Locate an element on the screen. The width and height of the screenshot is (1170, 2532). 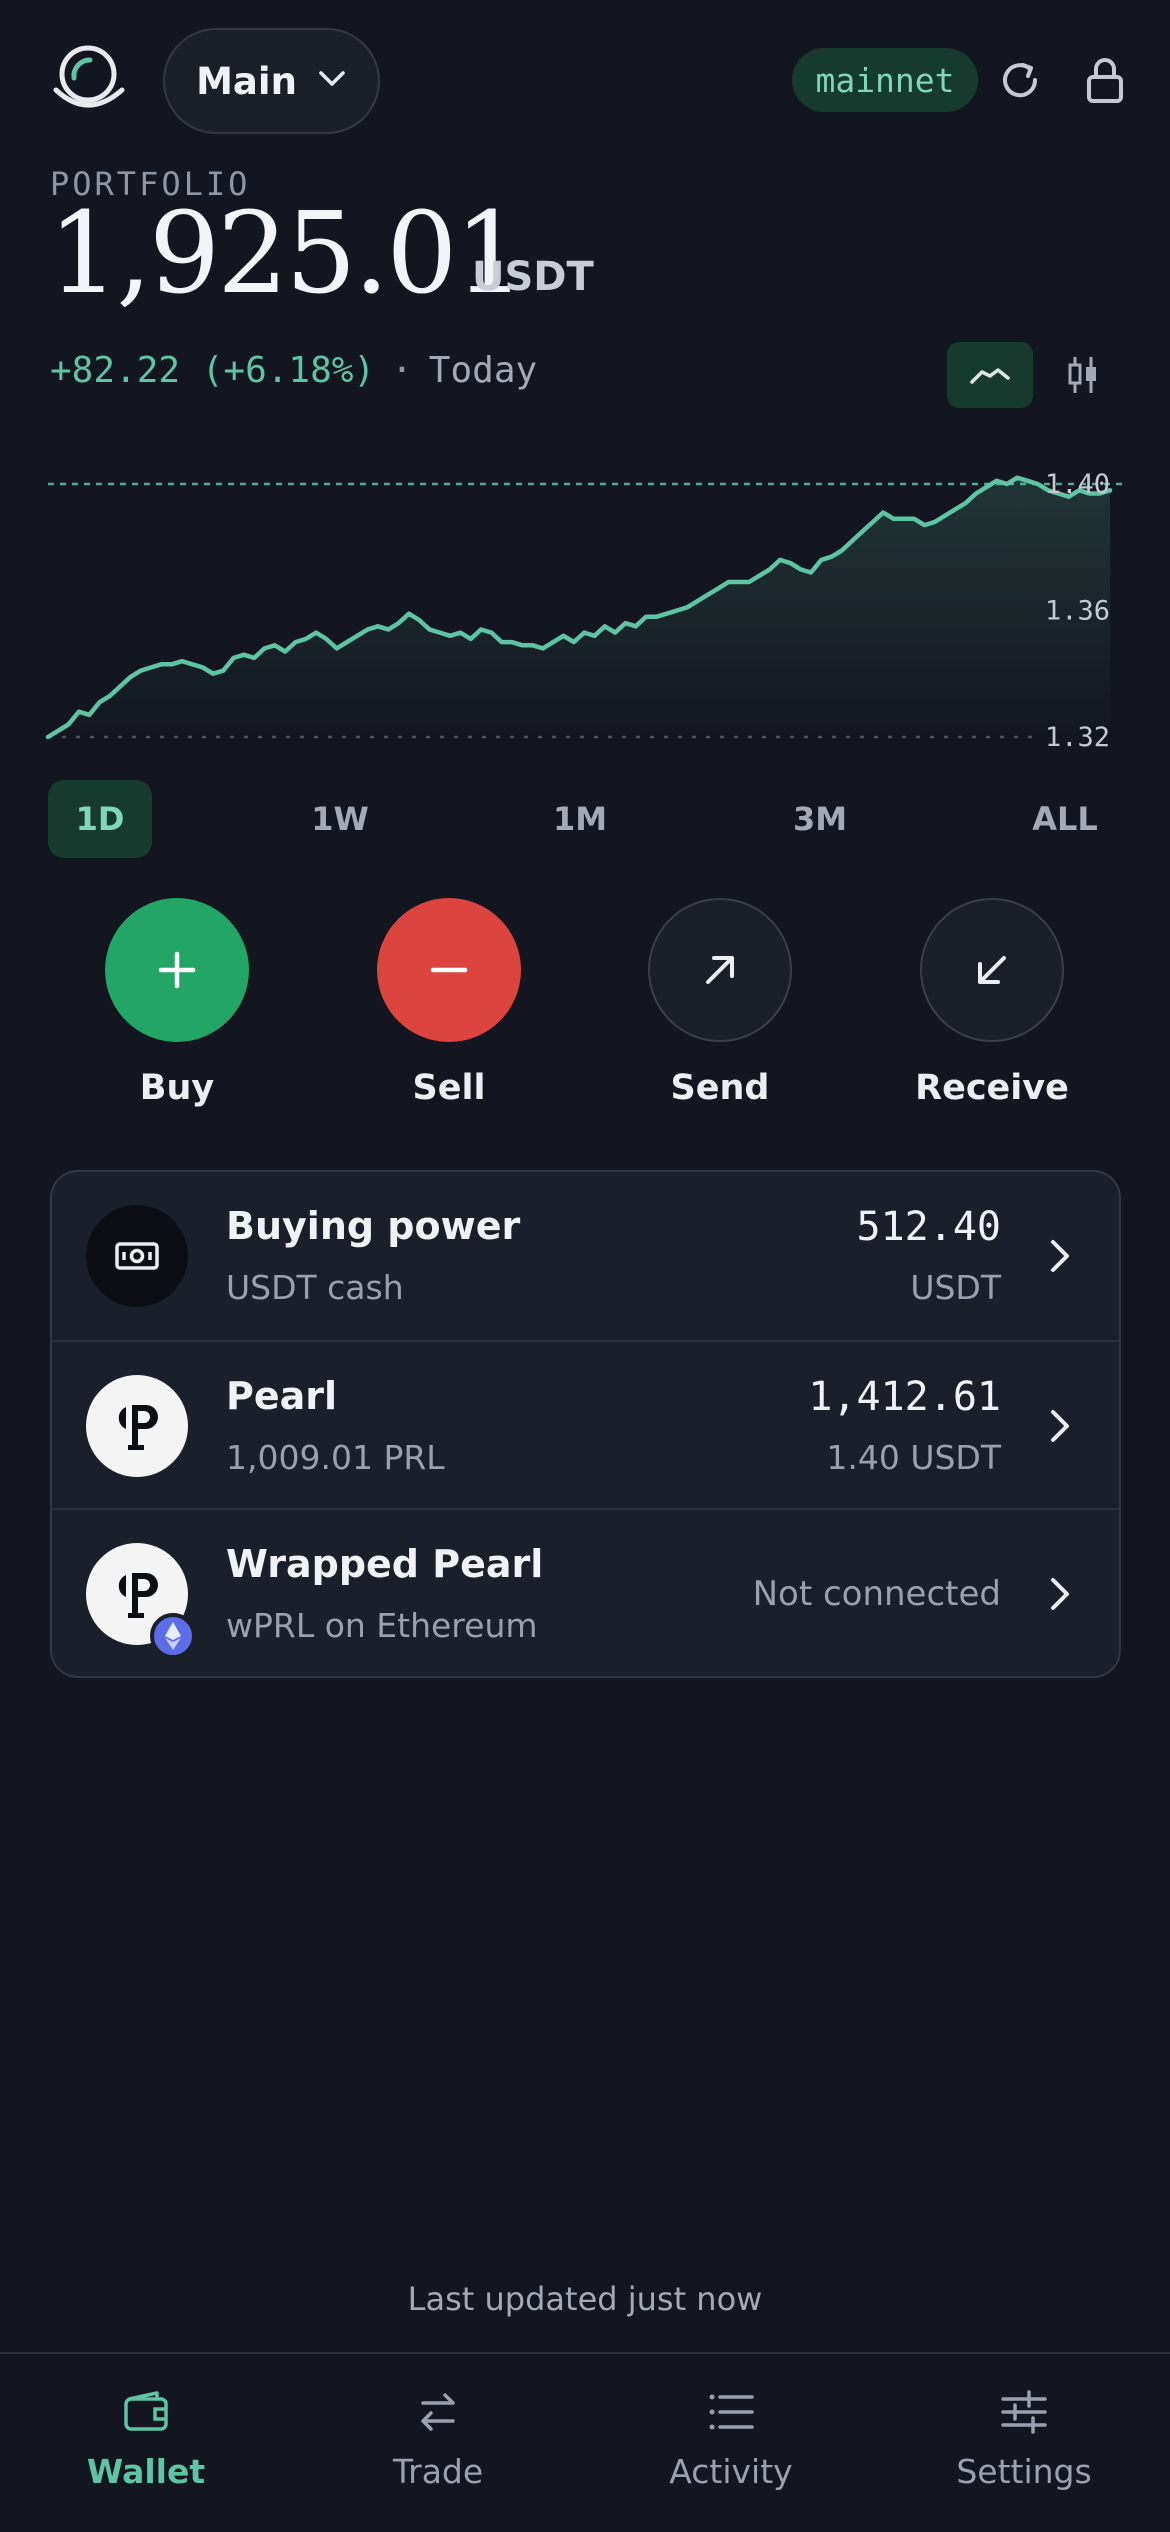
minus-icon is located at coordinates (449, 970).